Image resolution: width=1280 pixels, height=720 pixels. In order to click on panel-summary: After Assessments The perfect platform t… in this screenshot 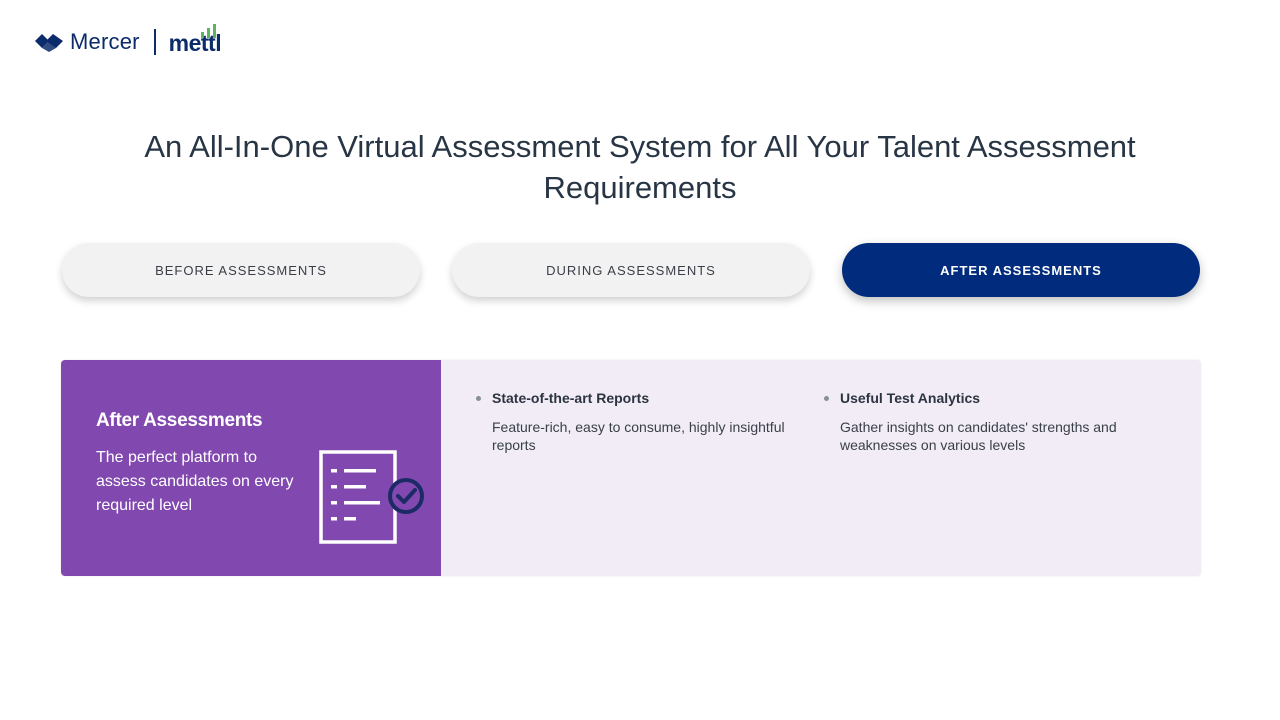, I will do `click(251, 468)`.